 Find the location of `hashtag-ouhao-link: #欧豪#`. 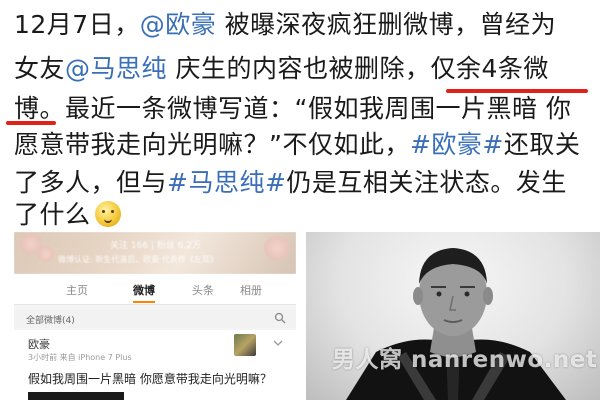

hashtag-ouhao-link: #欧豪# is located at coordinates (457, 144).